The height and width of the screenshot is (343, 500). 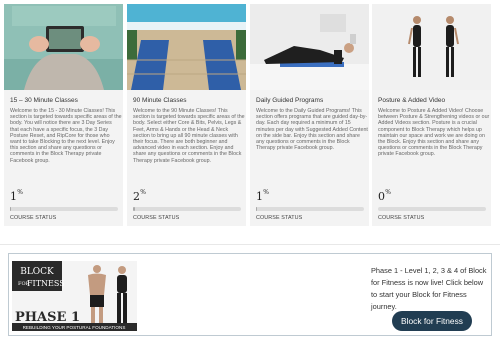 What do you see at coordinates (385, 196) in the screenshot?
I see `course-progress-percent: 0%` at bounding box center [385, 196].